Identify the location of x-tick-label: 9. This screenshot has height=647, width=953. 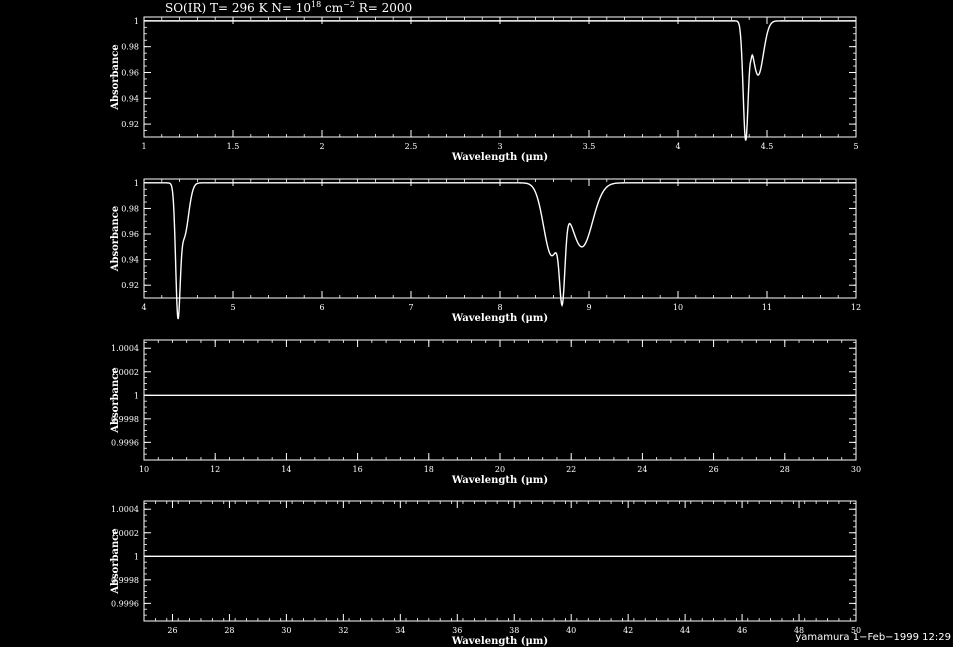
(588, 307).